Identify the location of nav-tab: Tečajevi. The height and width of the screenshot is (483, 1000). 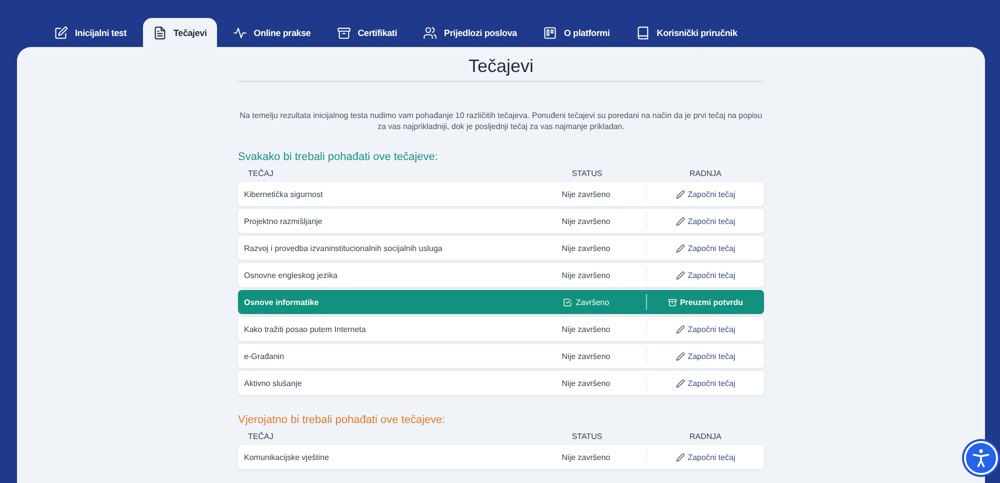
(179, 32).